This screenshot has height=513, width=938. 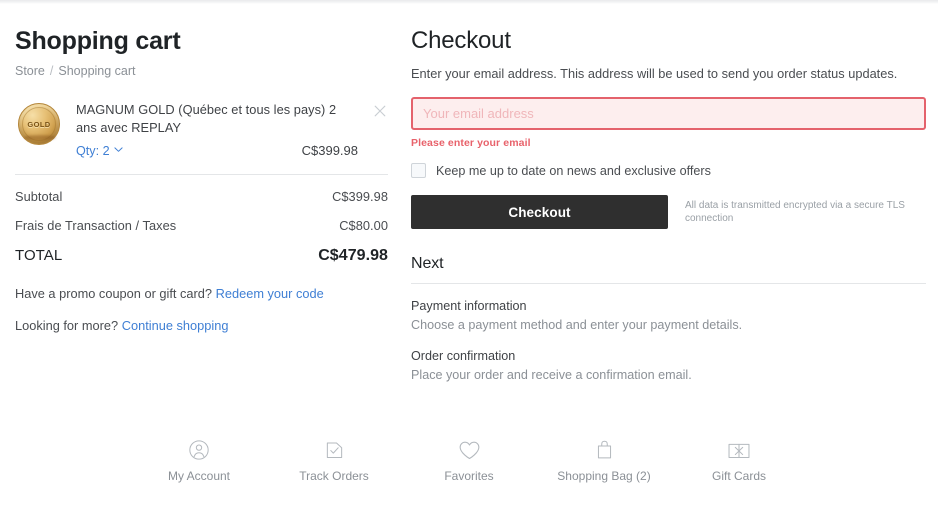 I want to click on continue-text: Looking for more?, so click(x=67, y=325).